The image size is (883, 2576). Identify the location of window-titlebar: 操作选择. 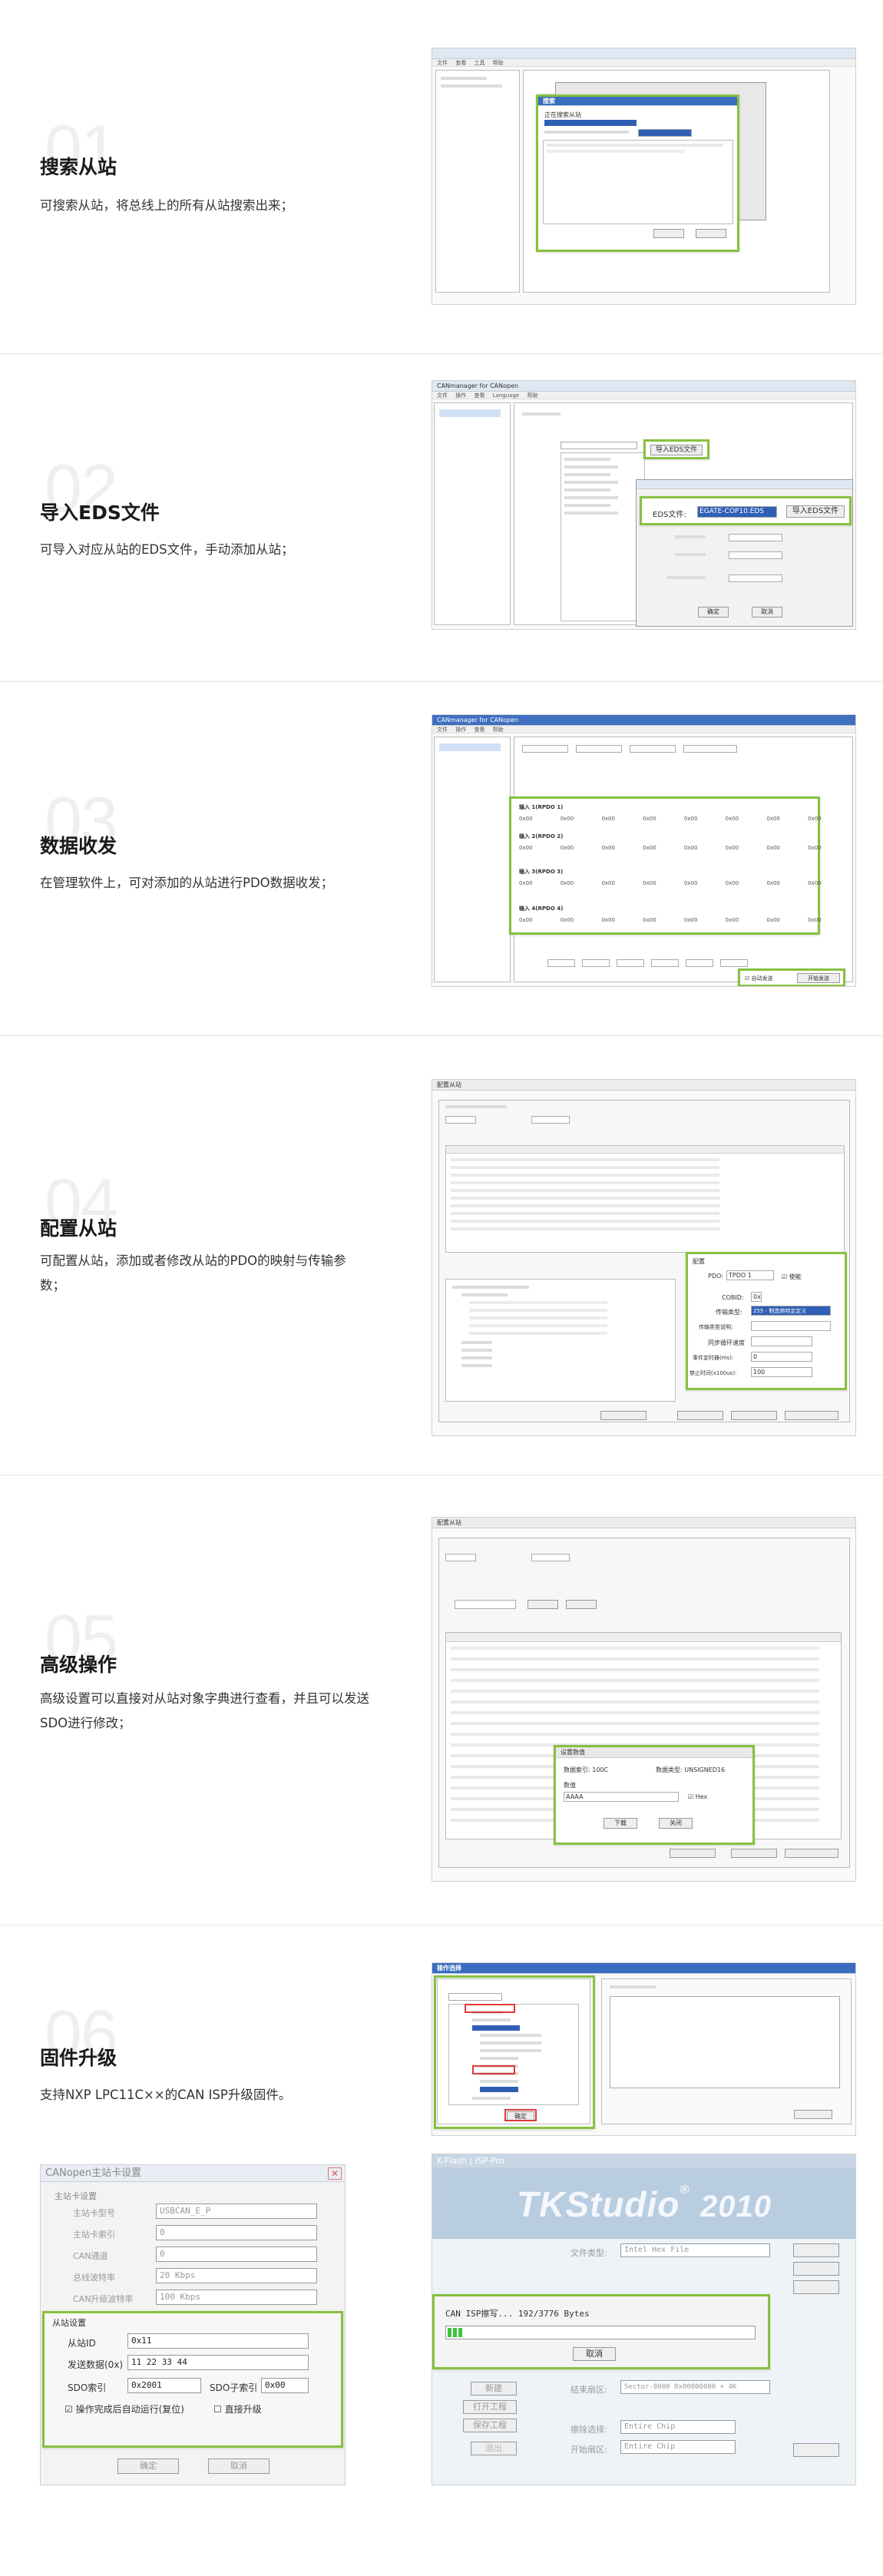
(643, 1968).